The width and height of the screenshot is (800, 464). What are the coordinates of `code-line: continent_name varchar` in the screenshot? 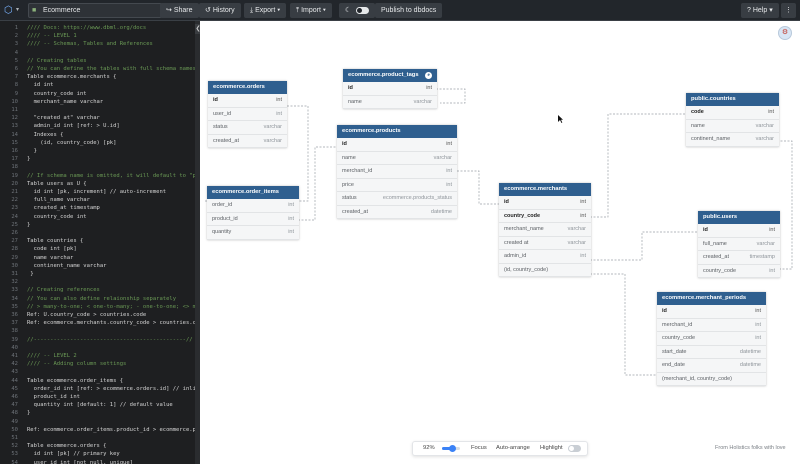 It's located at (67, 266).